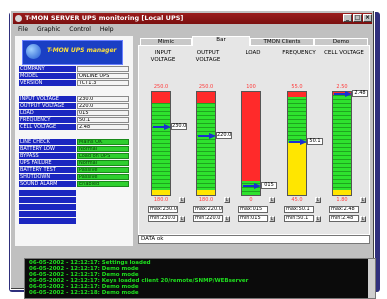 This screenshot has width=387, height=299. Describe the element at coordinates (163, 53) in the screenshot. I see `gauge-label-line: INPUT` at that location.